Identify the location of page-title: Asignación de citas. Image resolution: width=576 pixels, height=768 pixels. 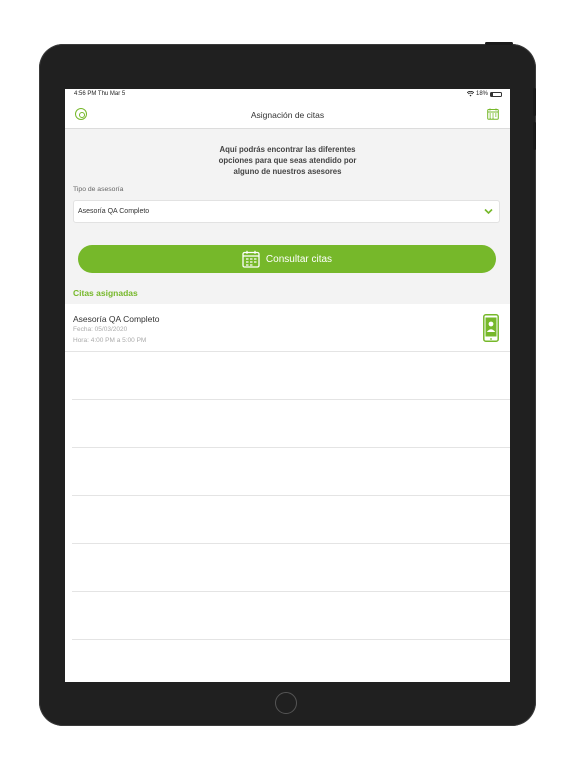
(287, 115).